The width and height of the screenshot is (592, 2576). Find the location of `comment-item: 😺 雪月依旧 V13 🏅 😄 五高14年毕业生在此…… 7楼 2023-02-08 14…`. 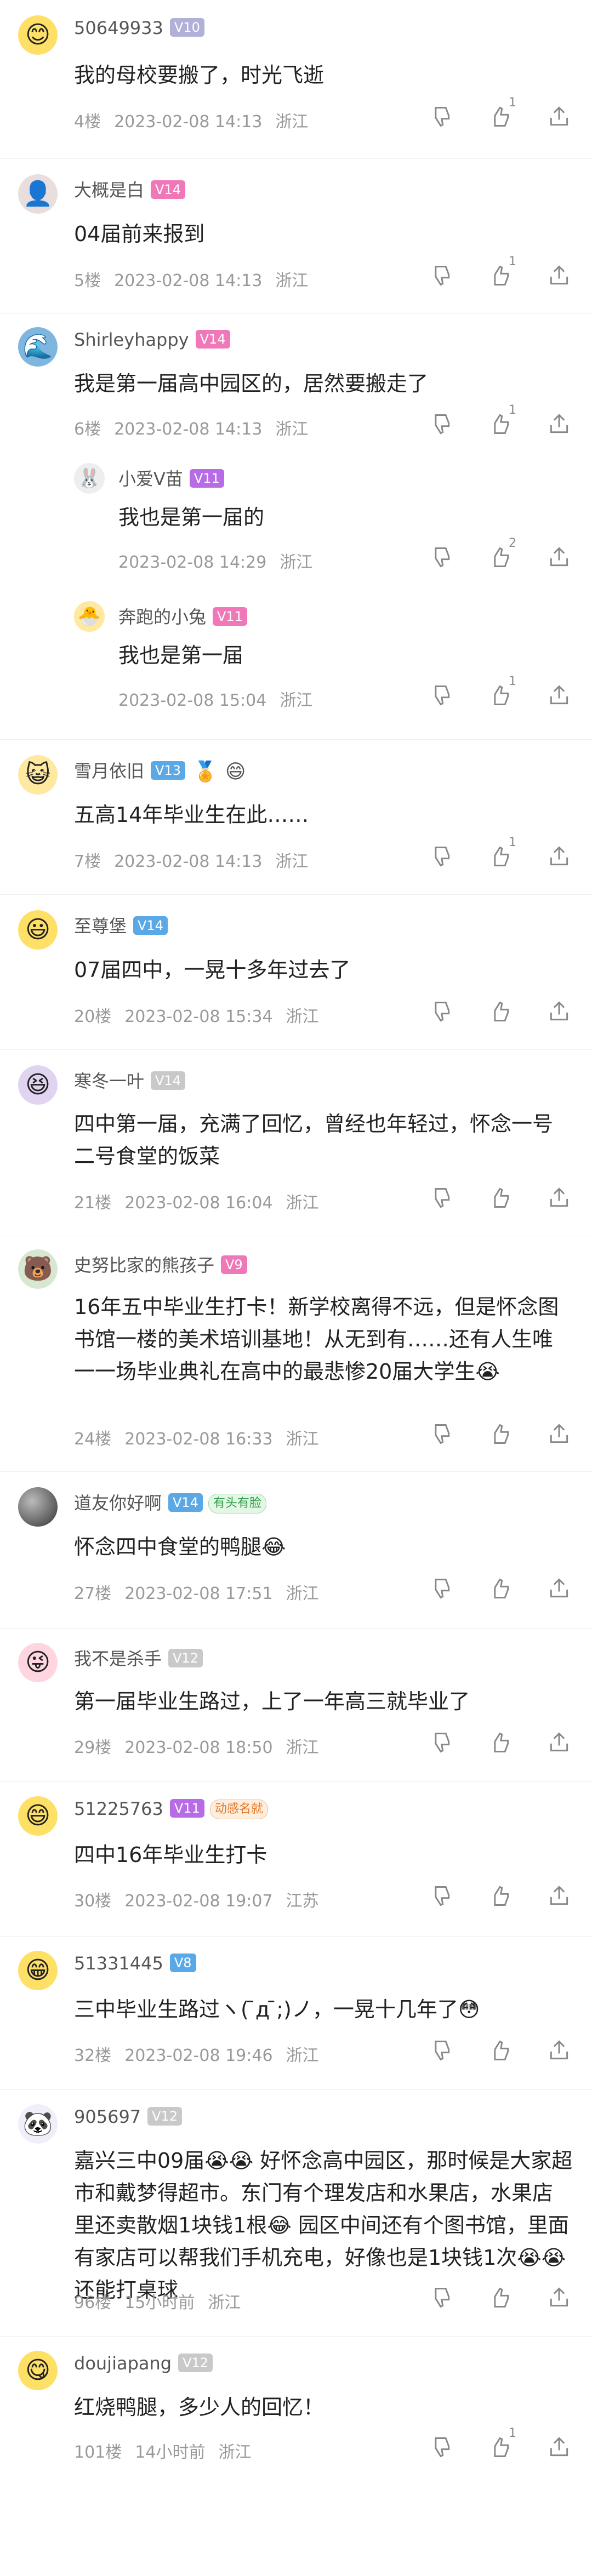

comment-item: 😺 雪月依旧 V13 🏅 😄 五高14年毕业生在此…… 7楼 2023-02-08 14… is located at coordinates (296, 818).